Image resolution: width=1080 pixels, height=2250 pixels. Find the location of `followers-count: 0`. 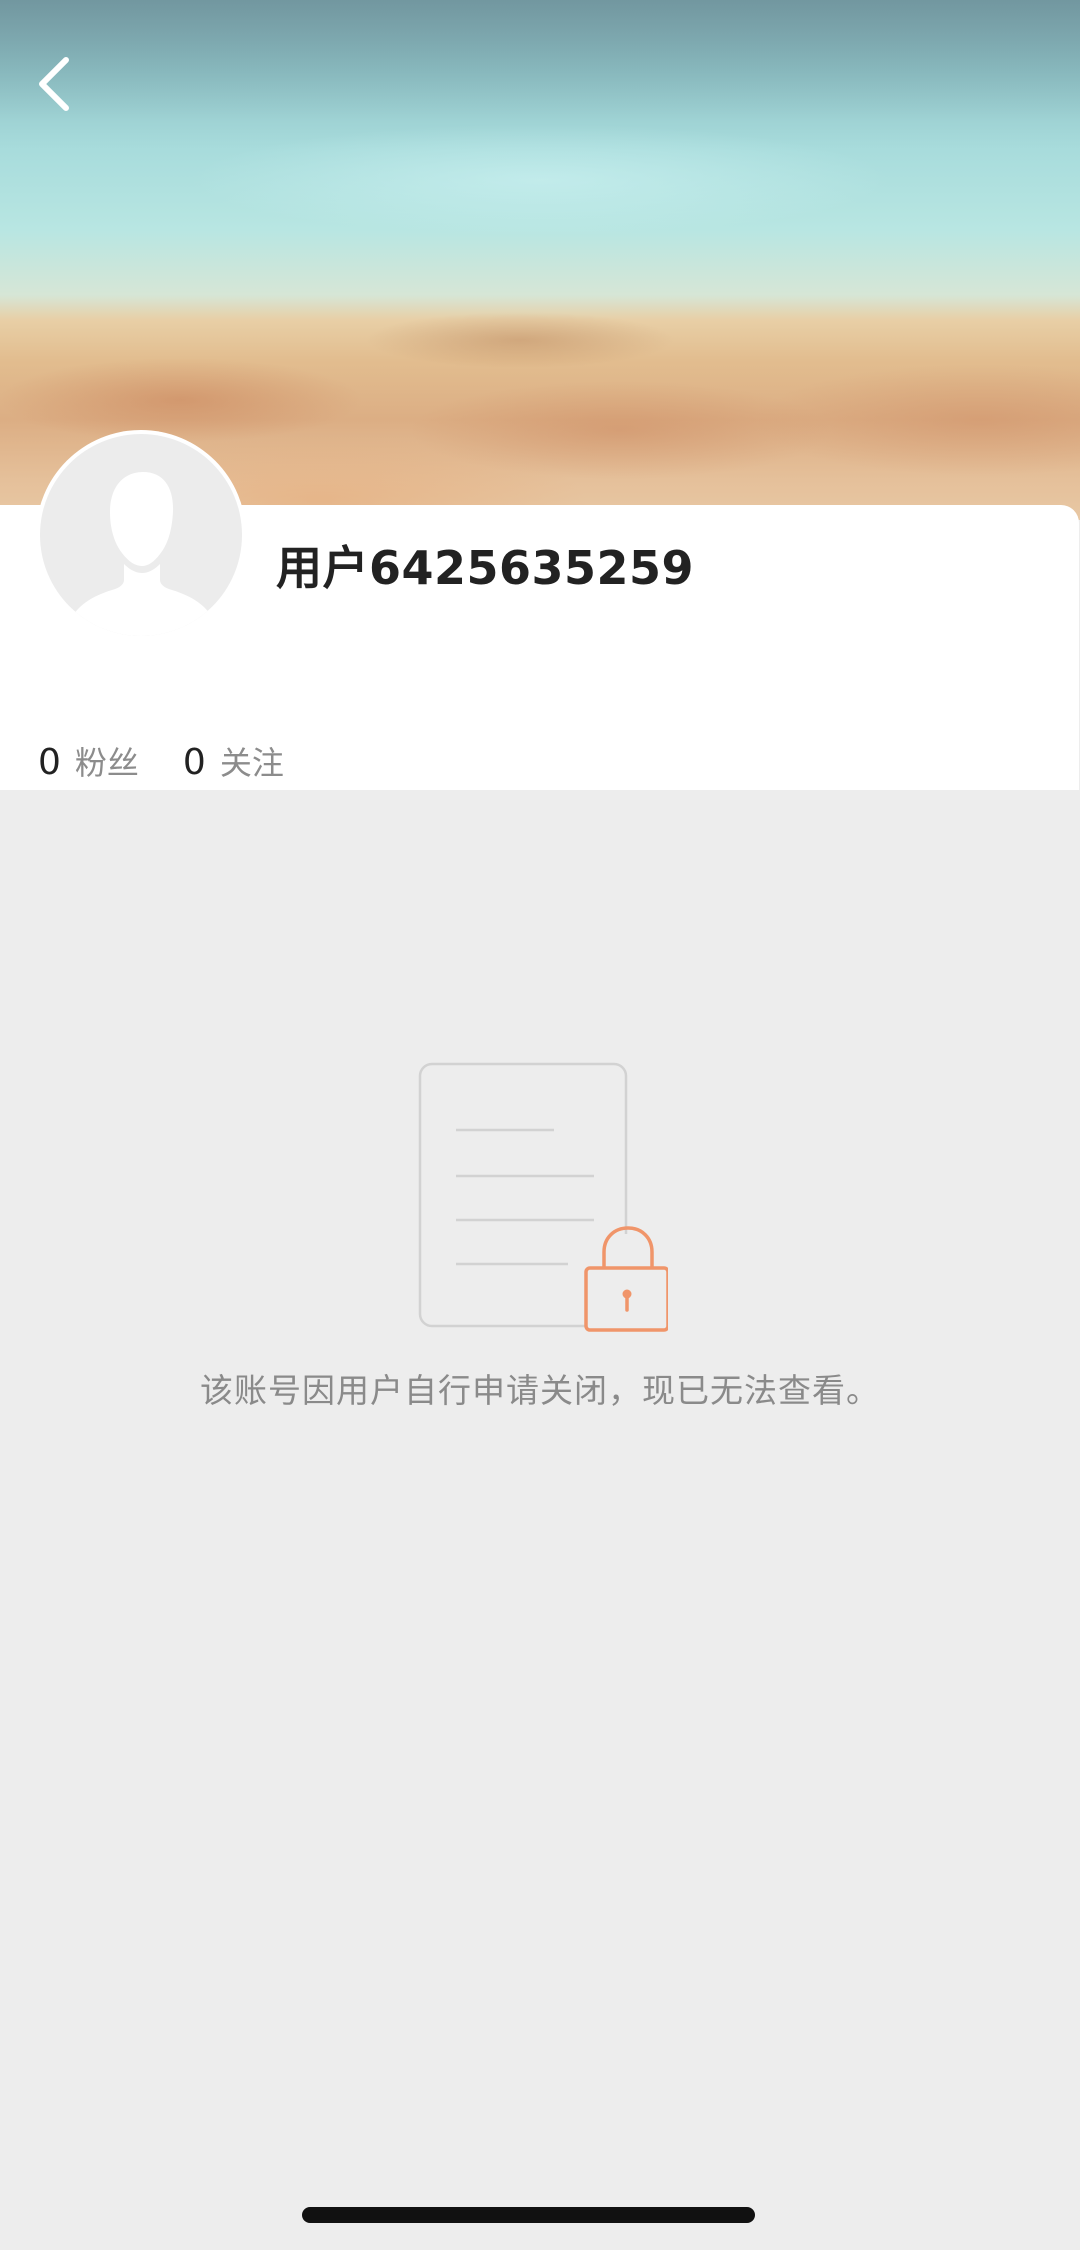

followers-count: 0 is located at coordinates (49, 762).